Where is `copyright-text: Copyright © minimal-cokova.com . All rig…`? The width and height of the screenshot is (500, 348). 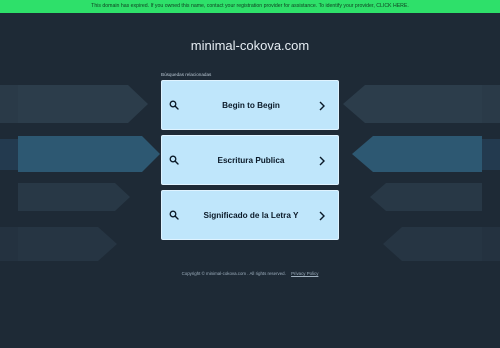 copyright-text: Copyright © minimal-cokova.com . All rig… is located at coordinates (233, 273).